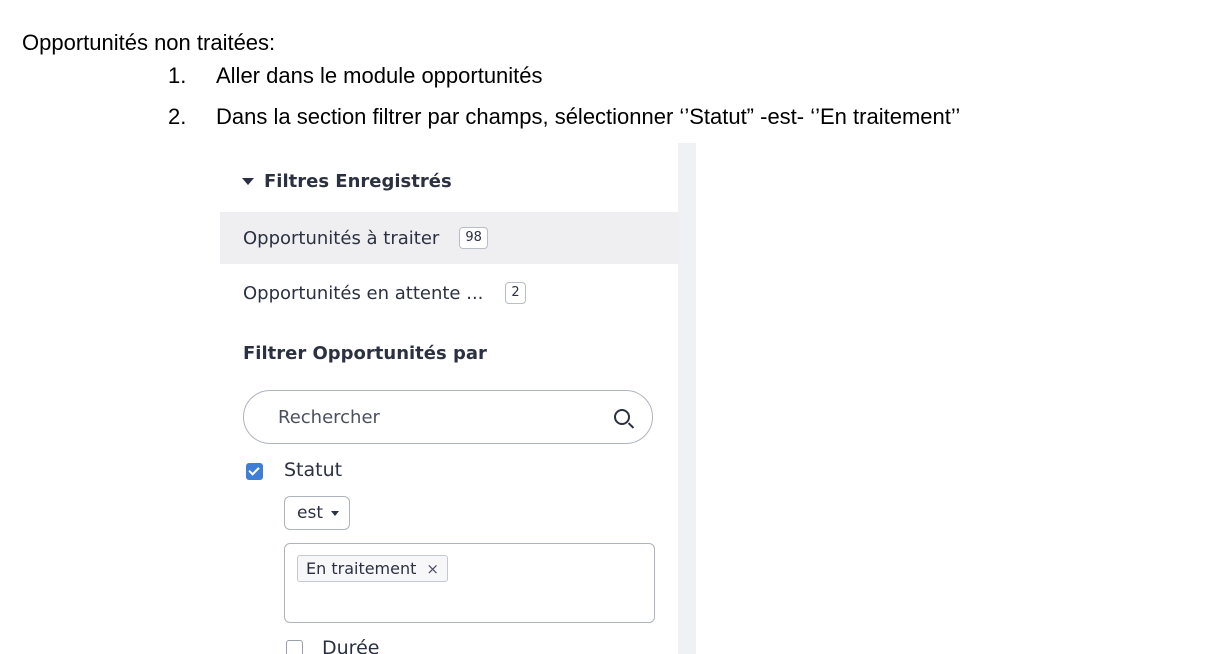  I want to click on duree-label: Durée, so click(351, 645).